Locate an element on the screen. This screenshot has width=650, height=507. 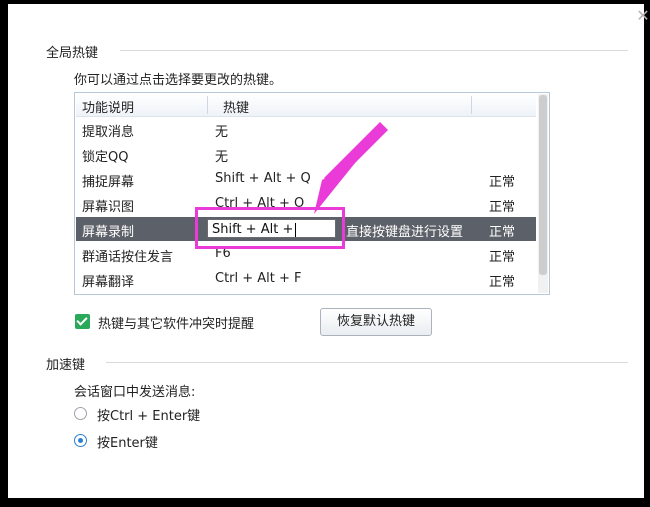
annotation-arrow-icon is located at coordinates (351, 168).